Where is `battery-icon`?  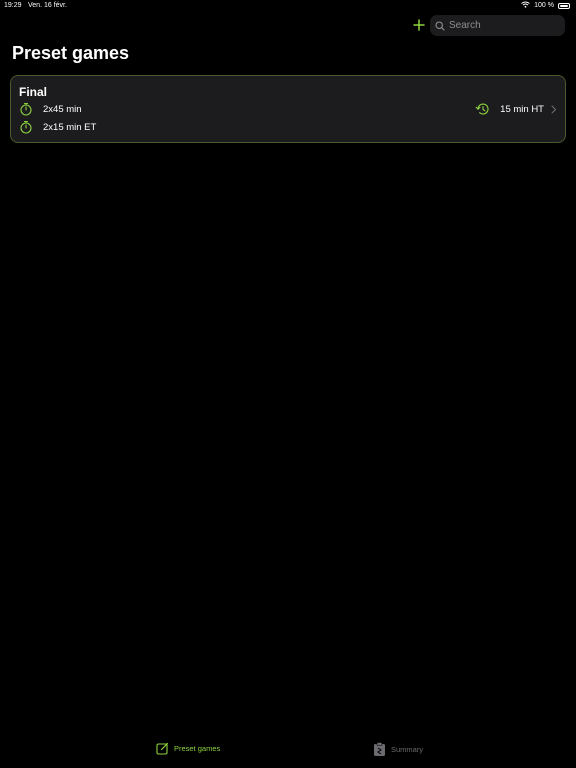 battery-icon is located at coordinates (564, 5).